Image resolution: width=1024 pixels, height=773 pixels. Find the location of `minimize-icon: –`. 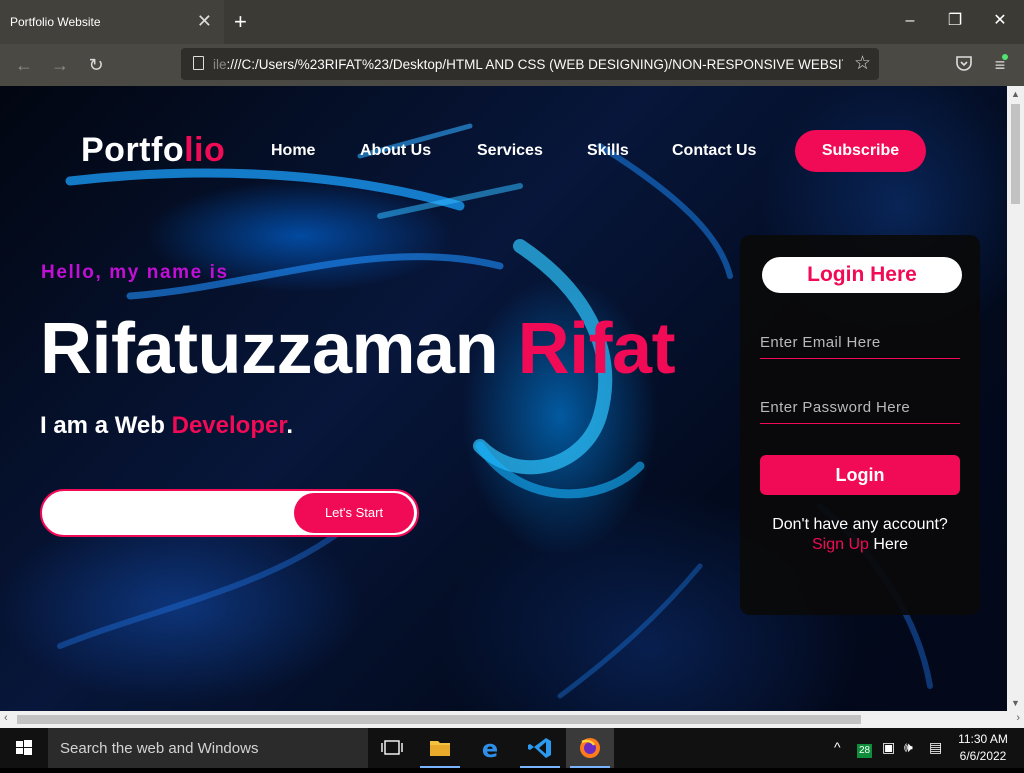

minimize-icon: – is located at coordinates (910, 21).